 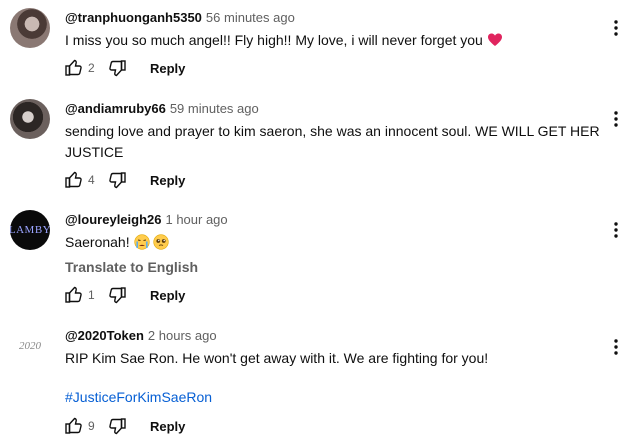 I want to click on author-handle: @loureyleigh26, so click(x=113, y=219).